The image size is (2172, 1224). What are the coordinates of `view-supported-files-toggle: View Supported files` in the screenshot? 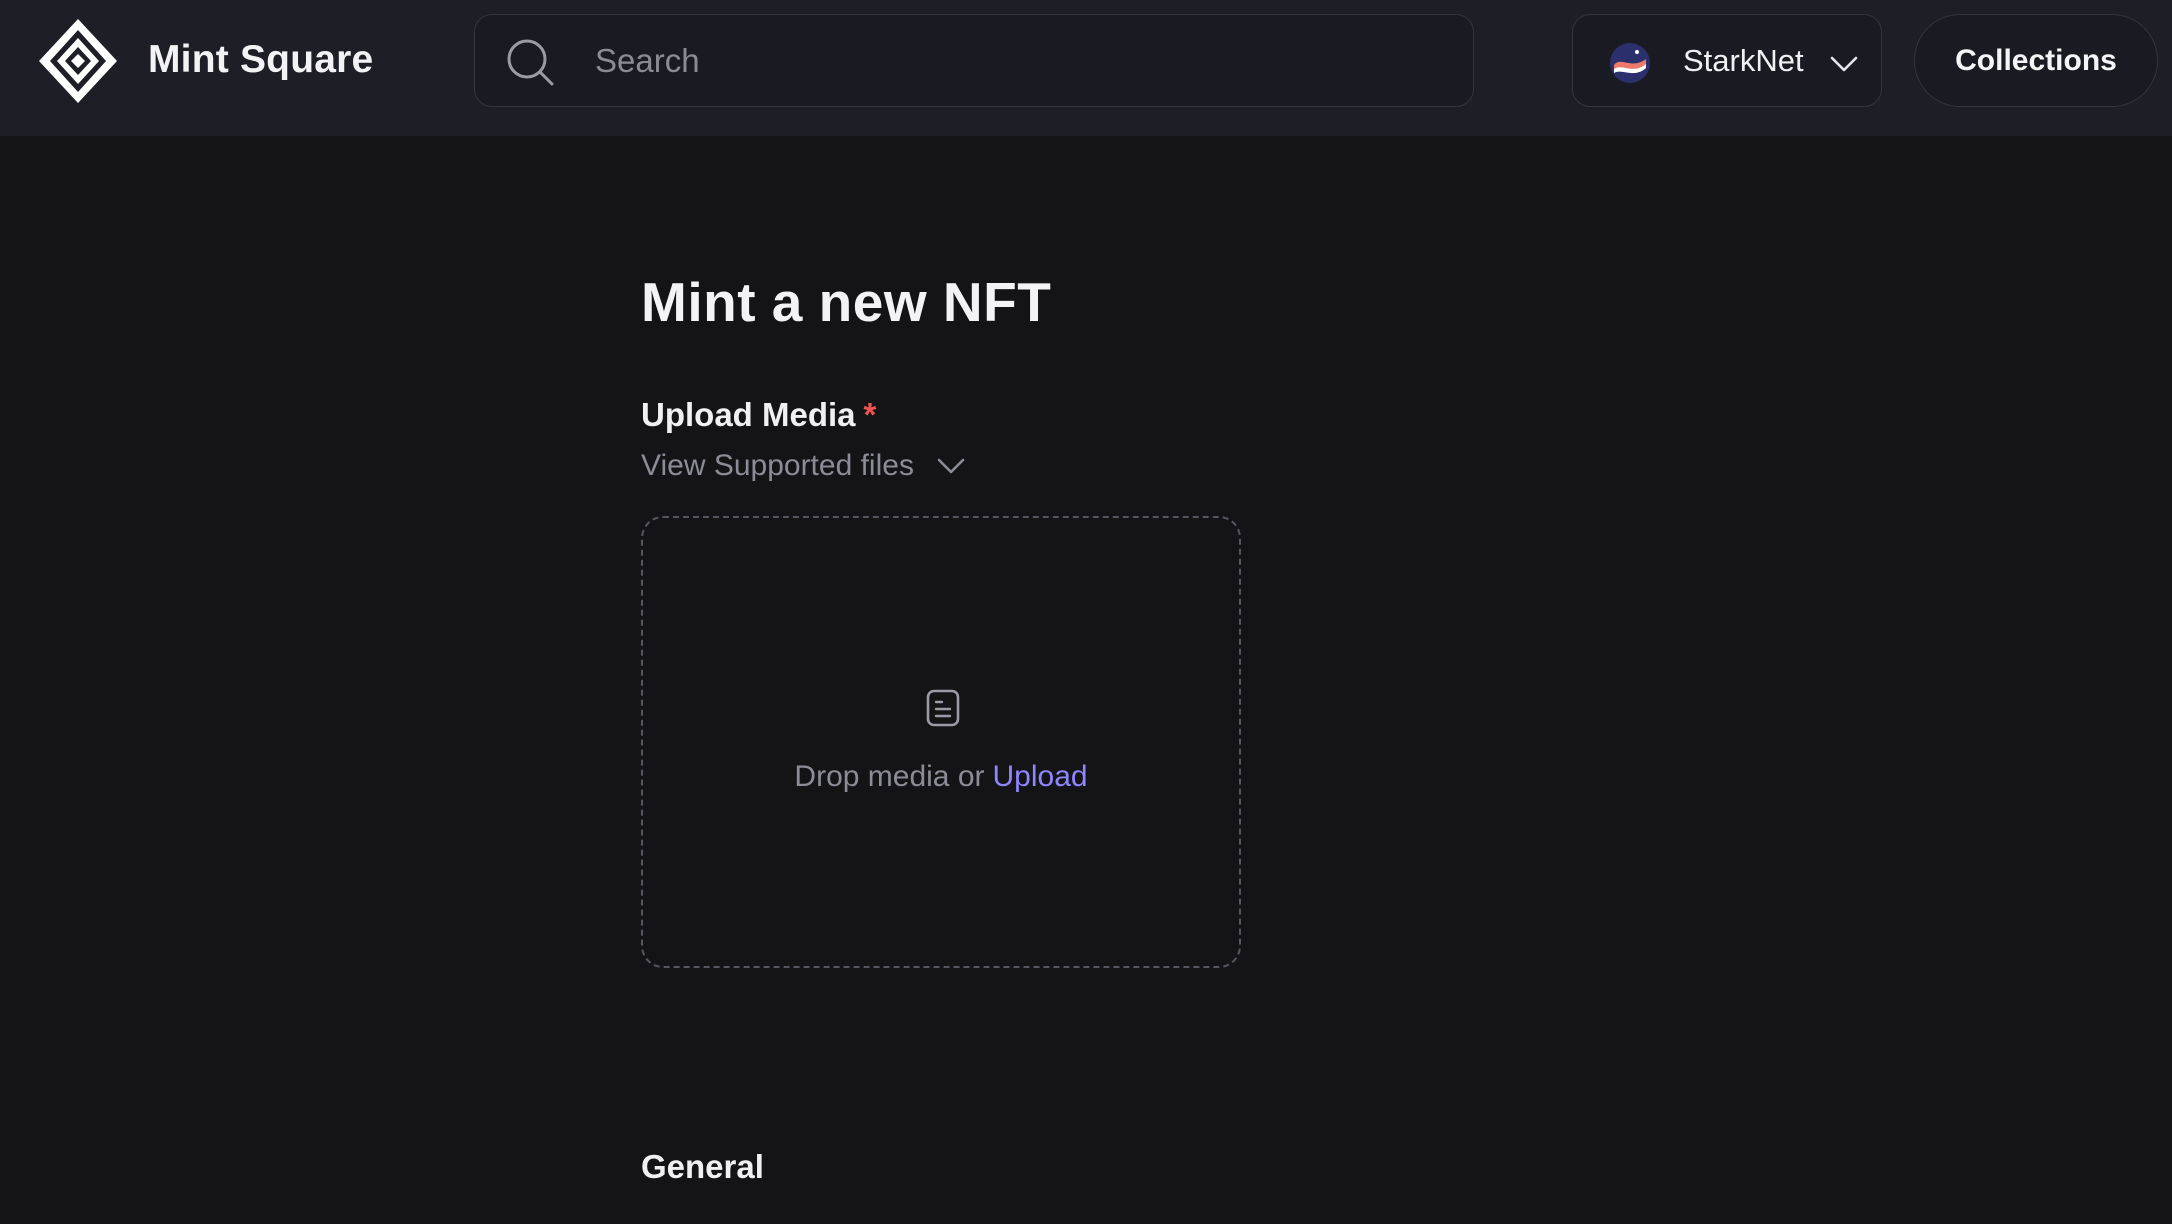 It's located at (803, 466).